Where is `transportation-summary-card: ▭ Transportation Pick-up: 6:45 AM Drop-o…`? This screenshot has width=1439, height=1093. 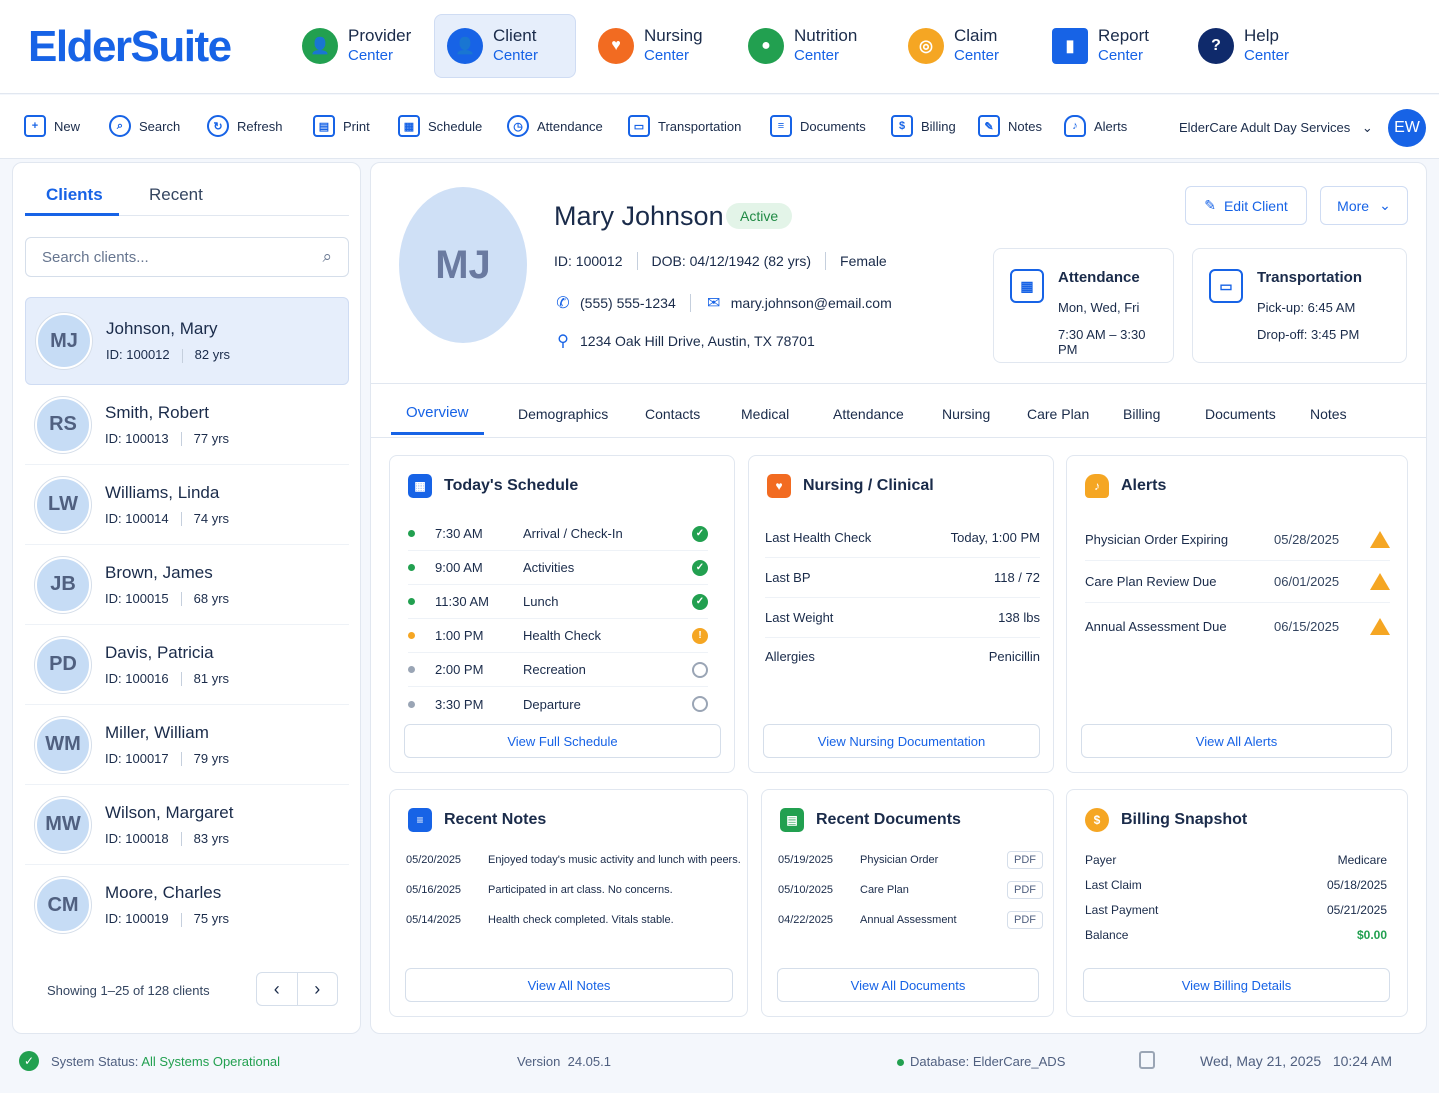 transportation-summary-card: ▭ Transportation Pick-up: 6:45 AM Drop-o… is located at coordinates (1299, 305).